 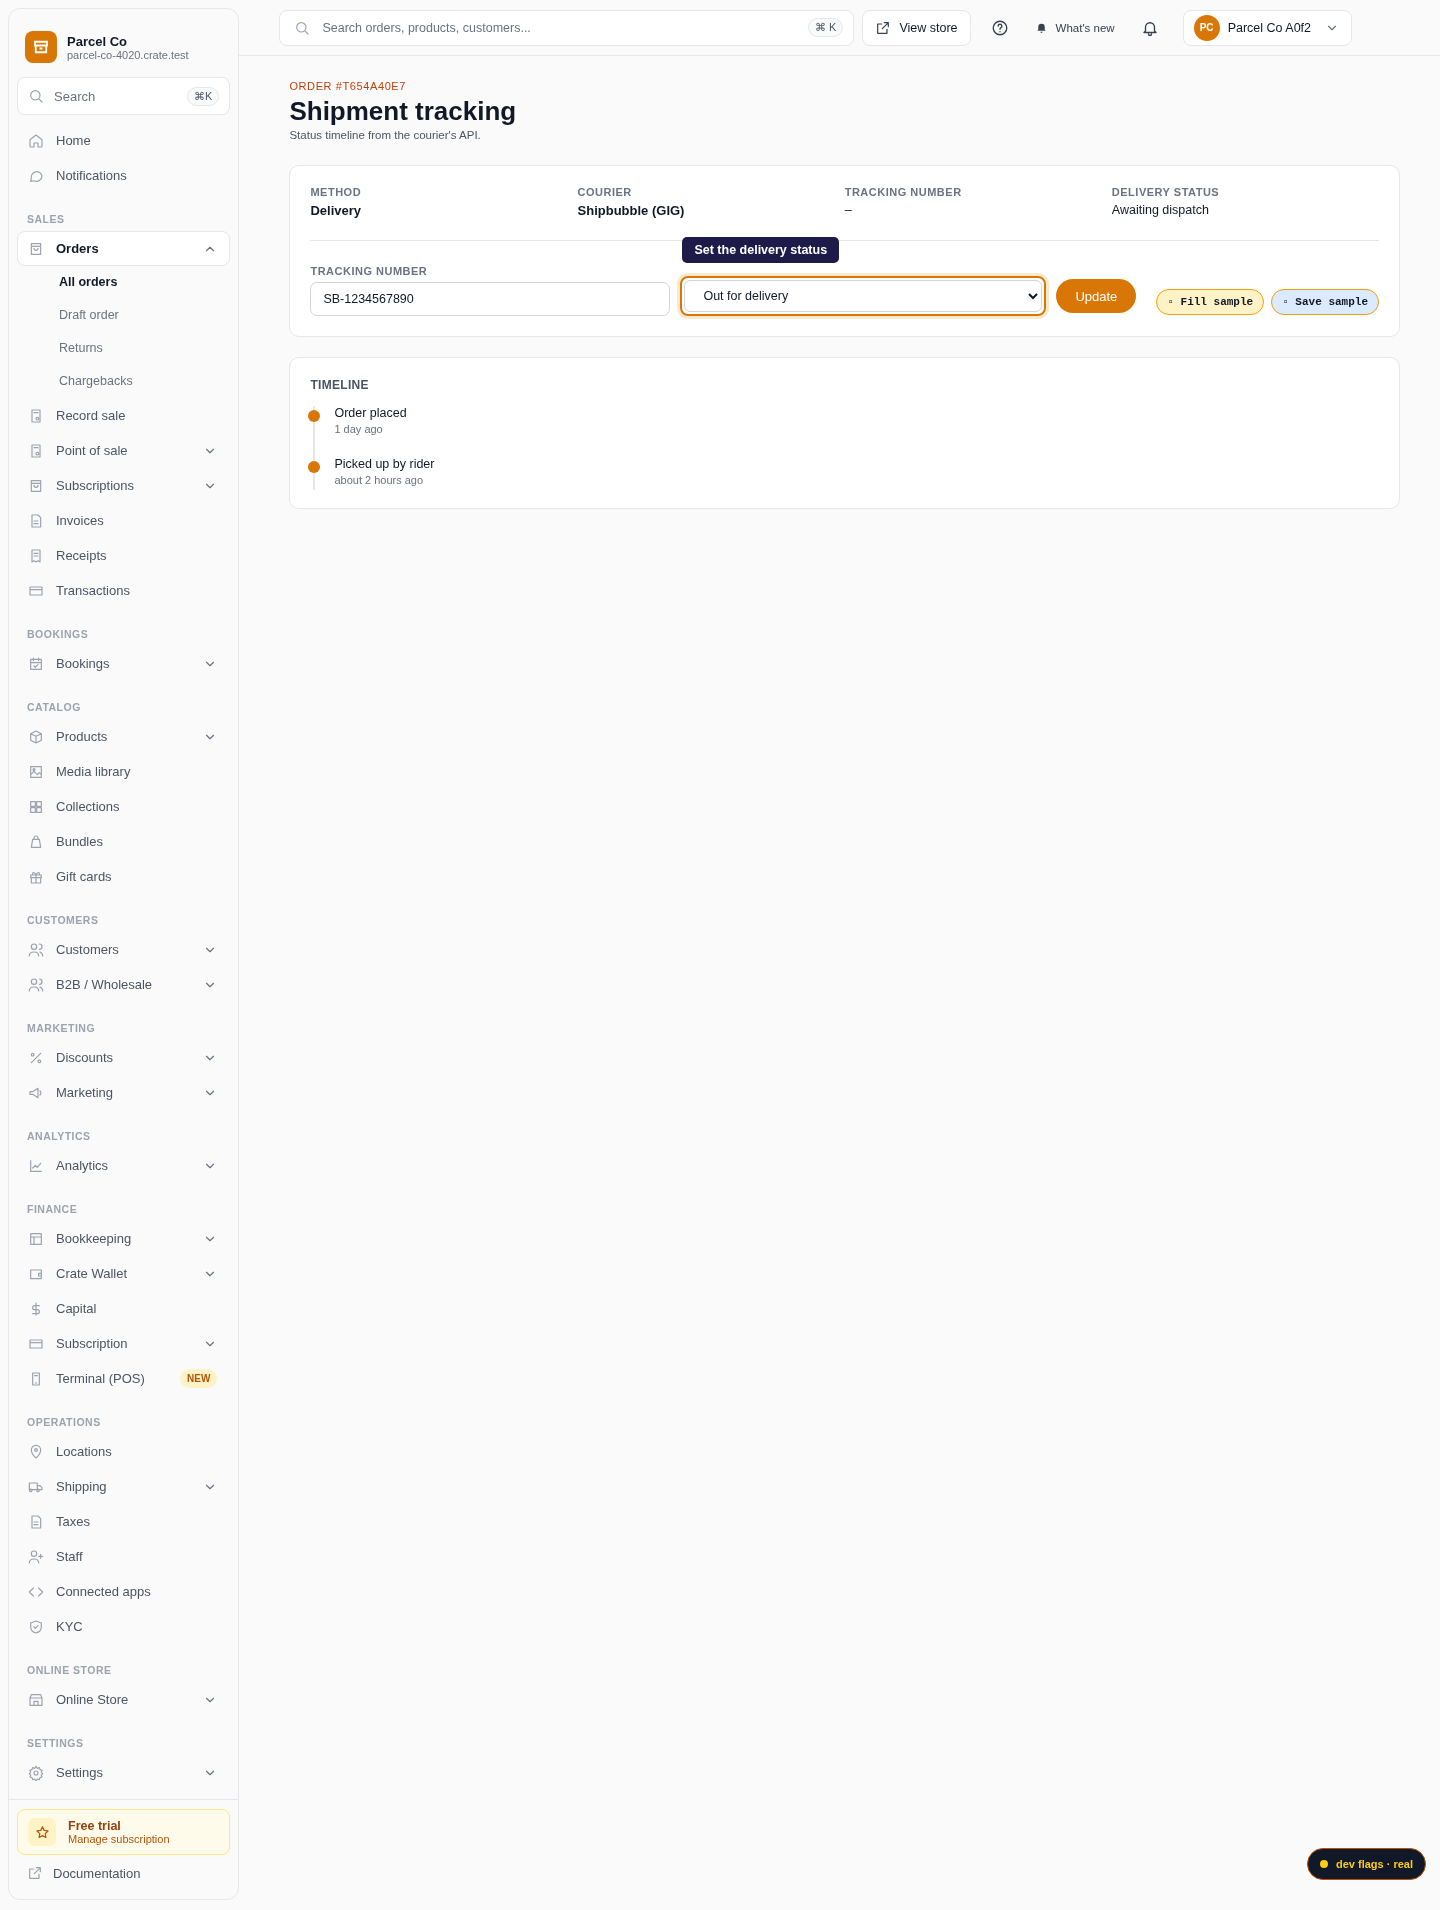 I want to click on sidebar-item: Notifications, so click(x=124, y=175).